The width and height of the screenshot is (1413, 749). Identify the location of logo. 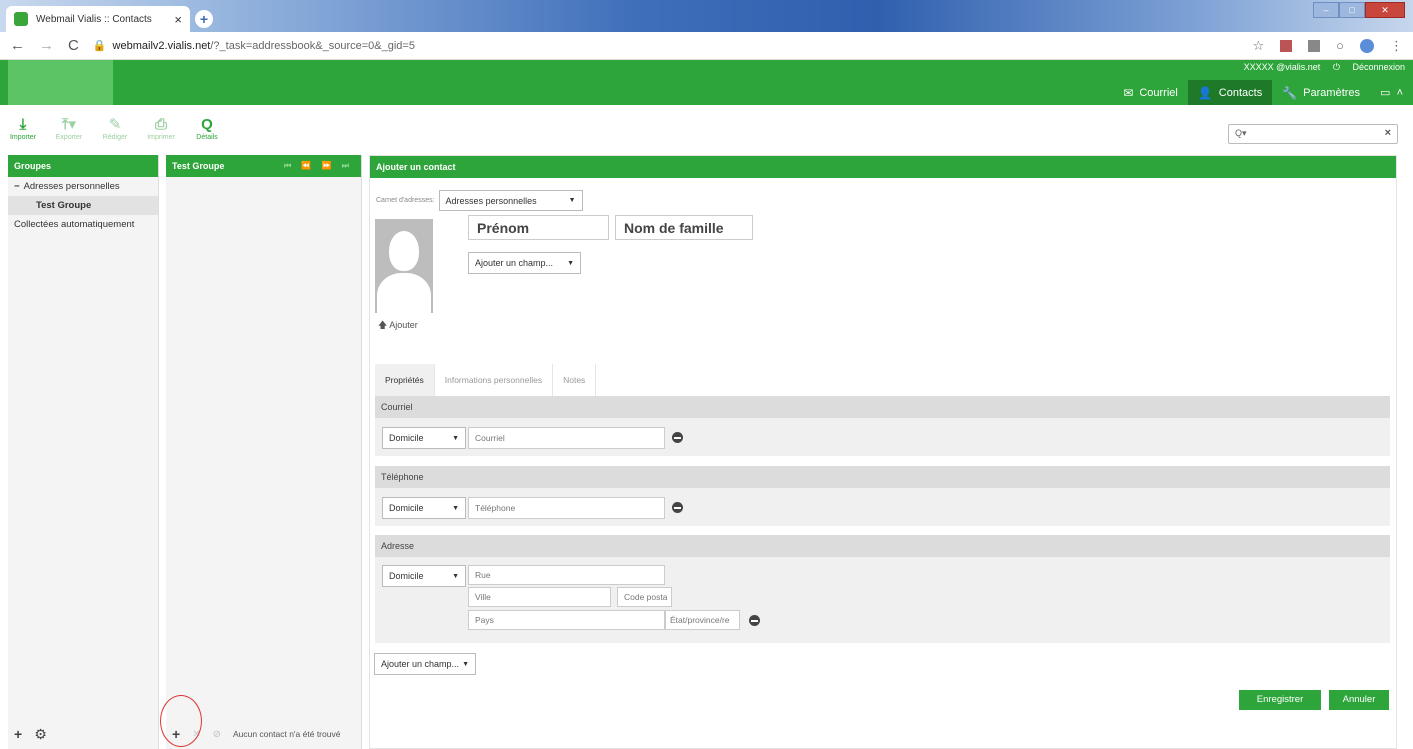
(60, 82).